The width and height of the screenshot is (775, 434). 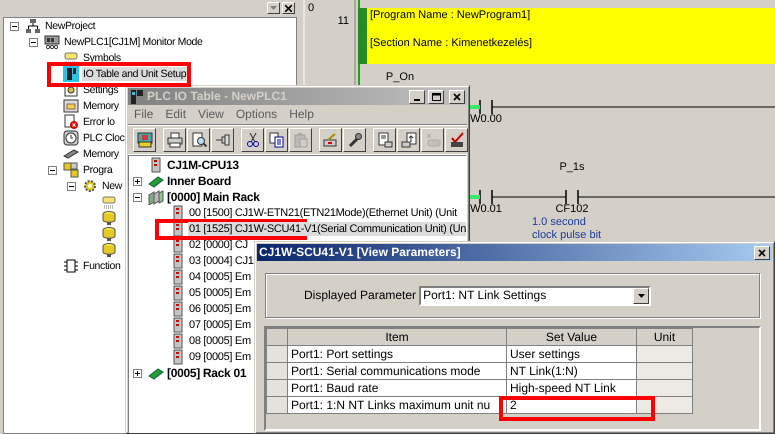 What do you see at coordinates (452, 43) in the screenshot?
I see `comment-text: [Section Name : Kimenetkezelés]` at bounding box center [452, 43].